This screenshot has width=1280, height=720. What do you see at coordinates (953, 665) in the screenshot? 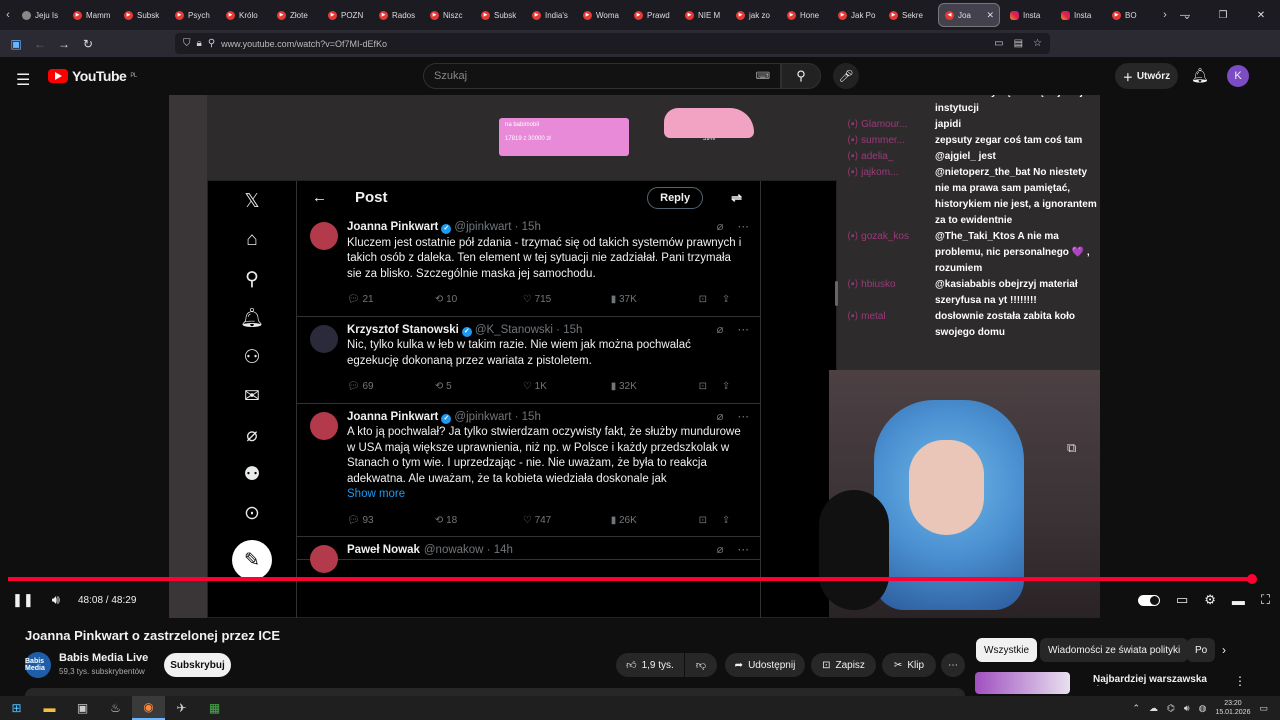
I see `more-actions-button: ⋯` at bounding box center [953, 665].